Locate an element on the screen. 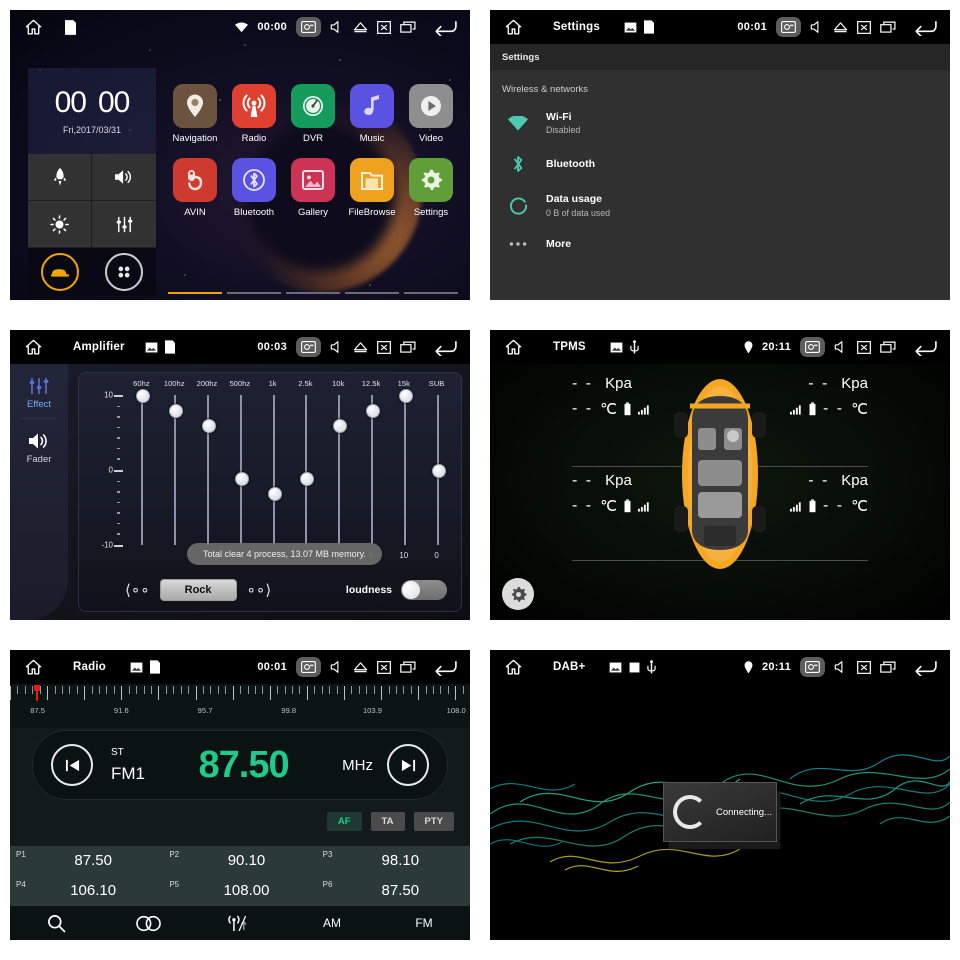 The image size is (960, 960). fm-button: FM is located at coordinates (424, 923).